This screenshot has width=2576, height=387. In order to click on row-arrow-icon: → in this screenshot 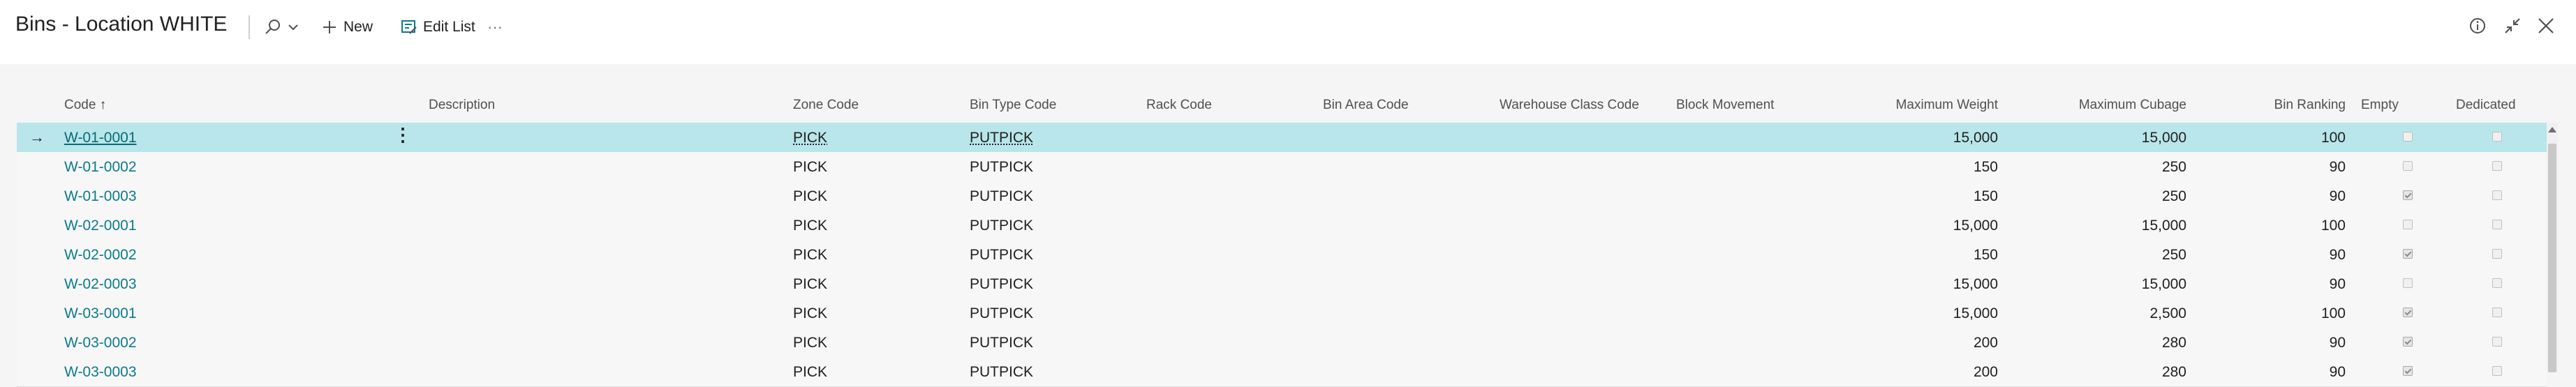, I will do `click(37, 137)`.